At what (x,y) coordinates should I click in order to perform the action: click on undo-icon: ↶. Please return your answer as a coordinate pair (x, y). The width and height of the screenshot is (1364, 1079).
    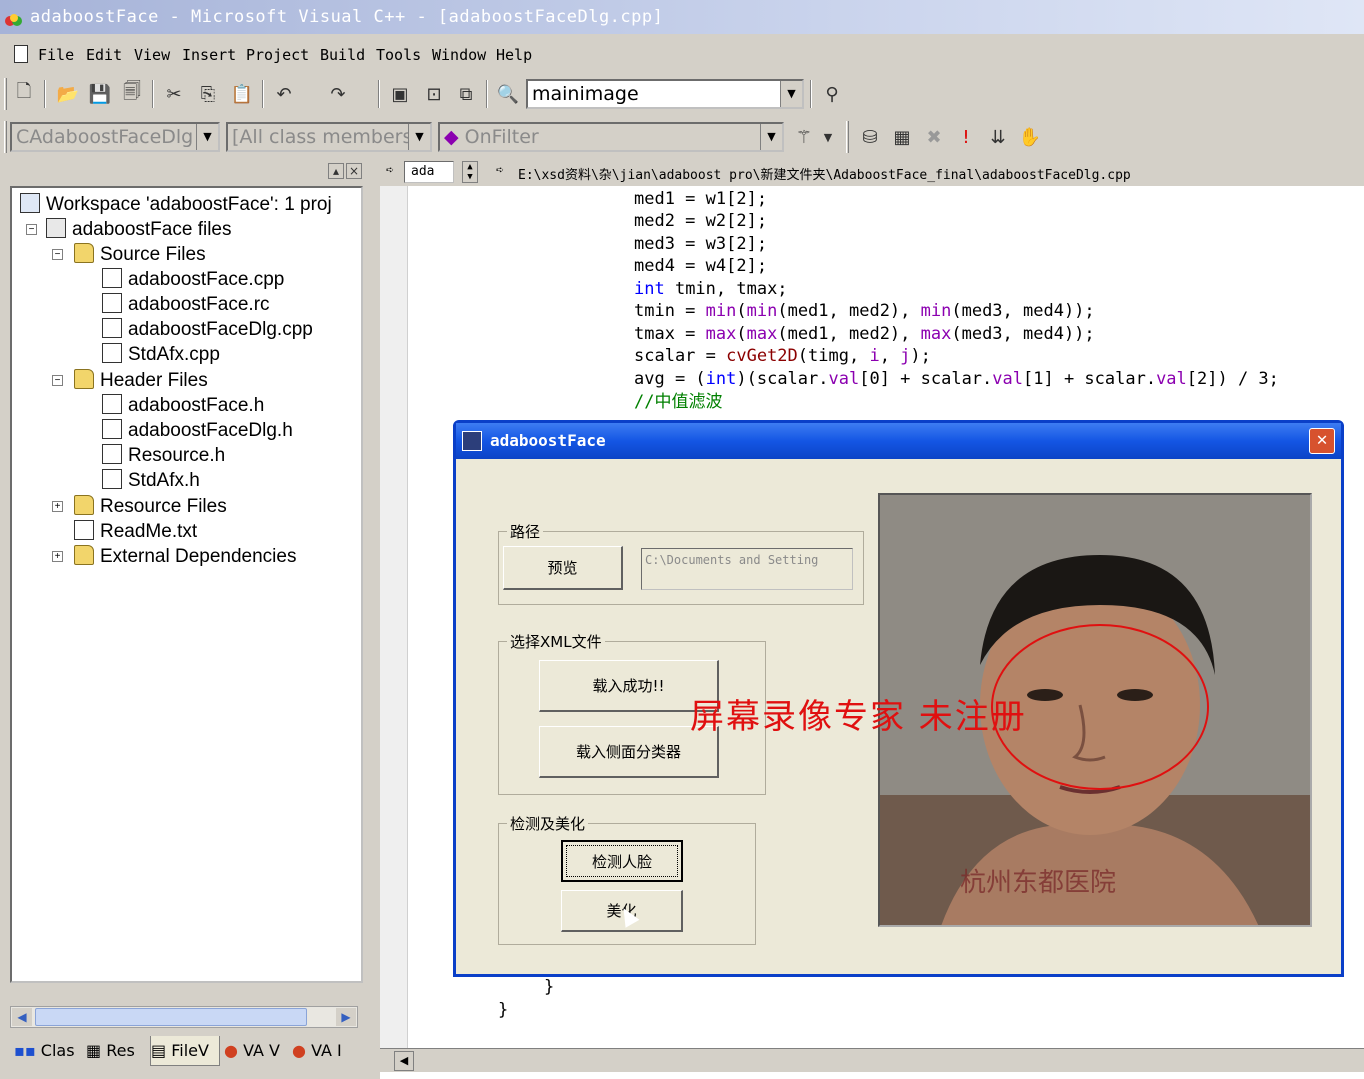
    Looking at the image, I should click on (284, 94).